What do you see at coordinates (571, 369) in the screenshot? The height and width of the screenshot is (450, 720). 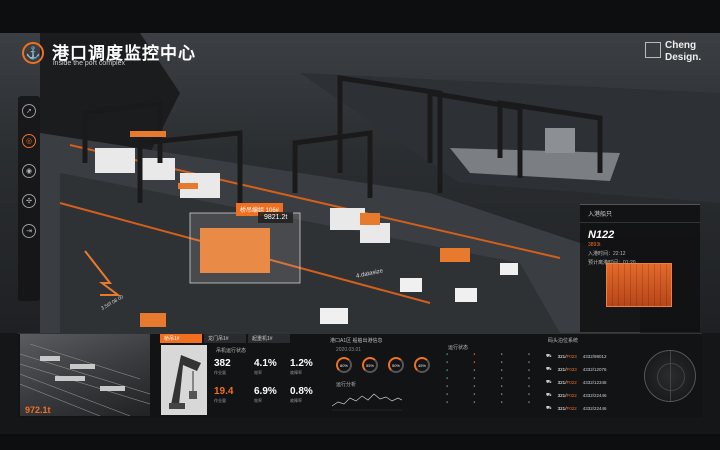 I see `truck-plate-highlight: F033` at bounding box center [571, 369].